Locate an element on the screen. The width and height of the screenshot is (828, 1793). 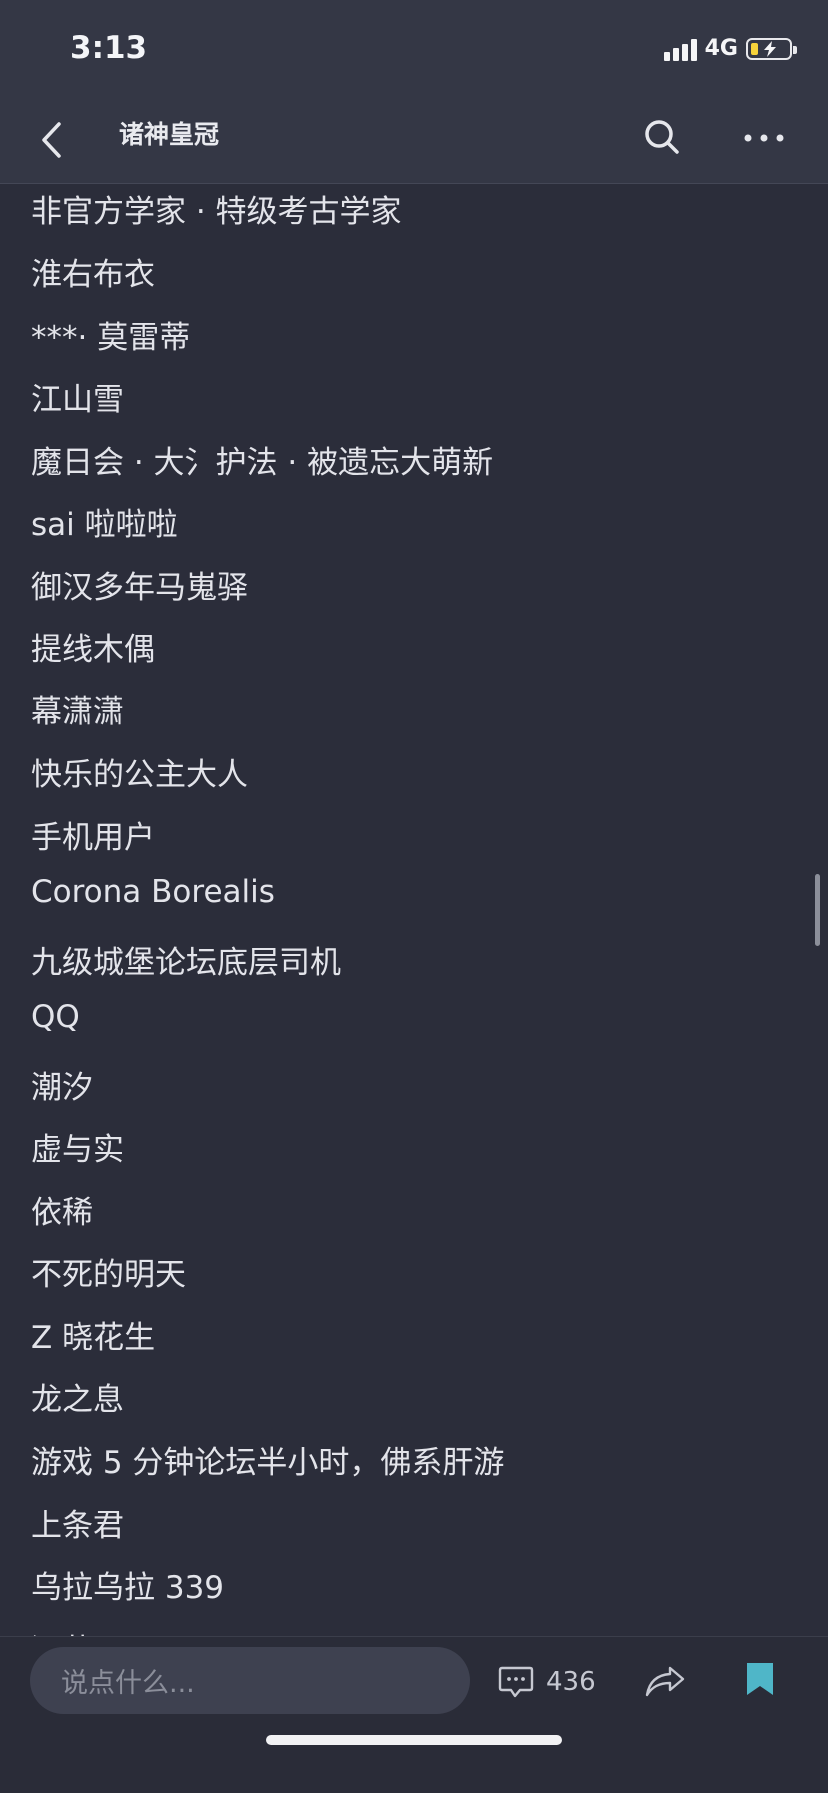
list-item: 龙之息 is located at coordinates (77, 1400).